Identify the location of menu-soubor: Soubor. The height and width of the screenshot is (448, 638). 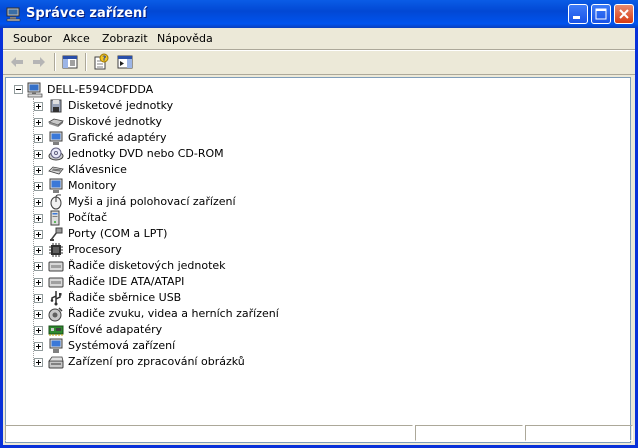
(32, 38).